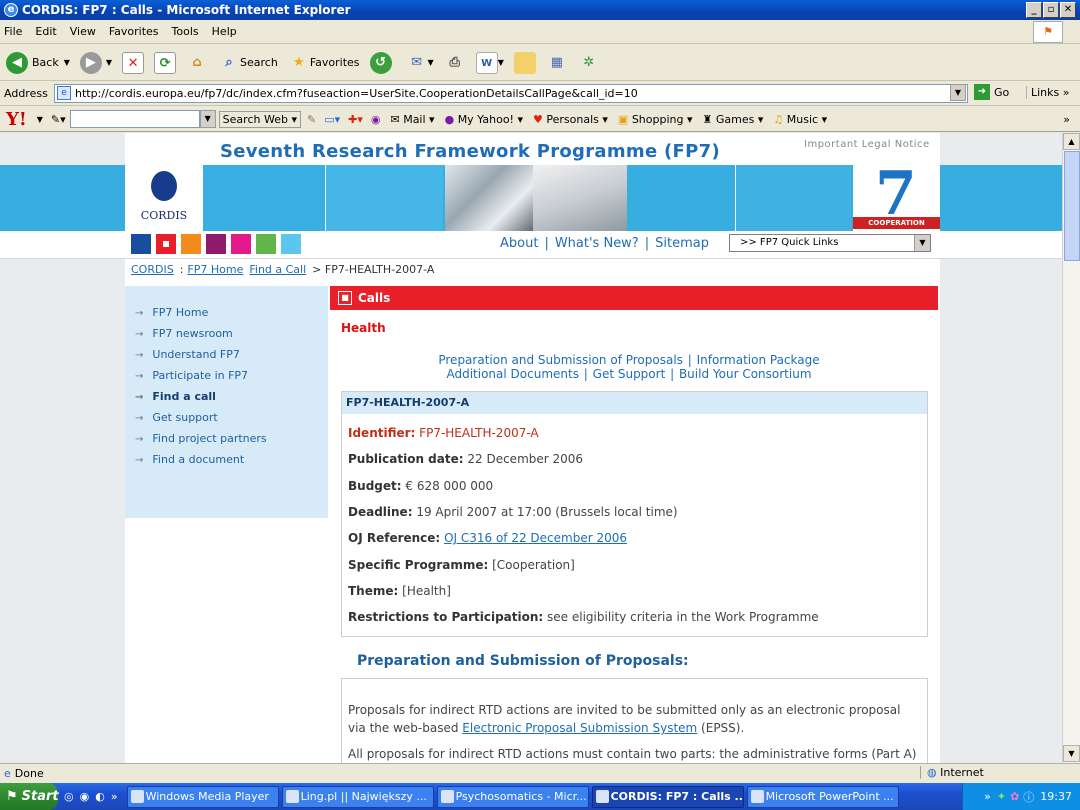 This screenshot has height=810, width=1080. What do you see at coordinates (376, 119) in the screenshot?
I see `yahoo-radio-icon: ◉` at bounding box center [376, 119].